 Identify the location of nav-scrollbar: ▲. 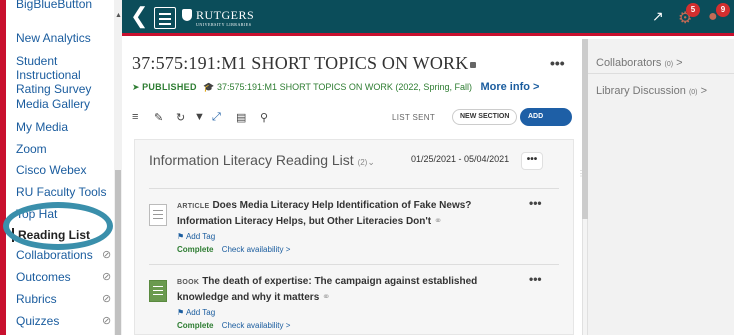
(118, 167).